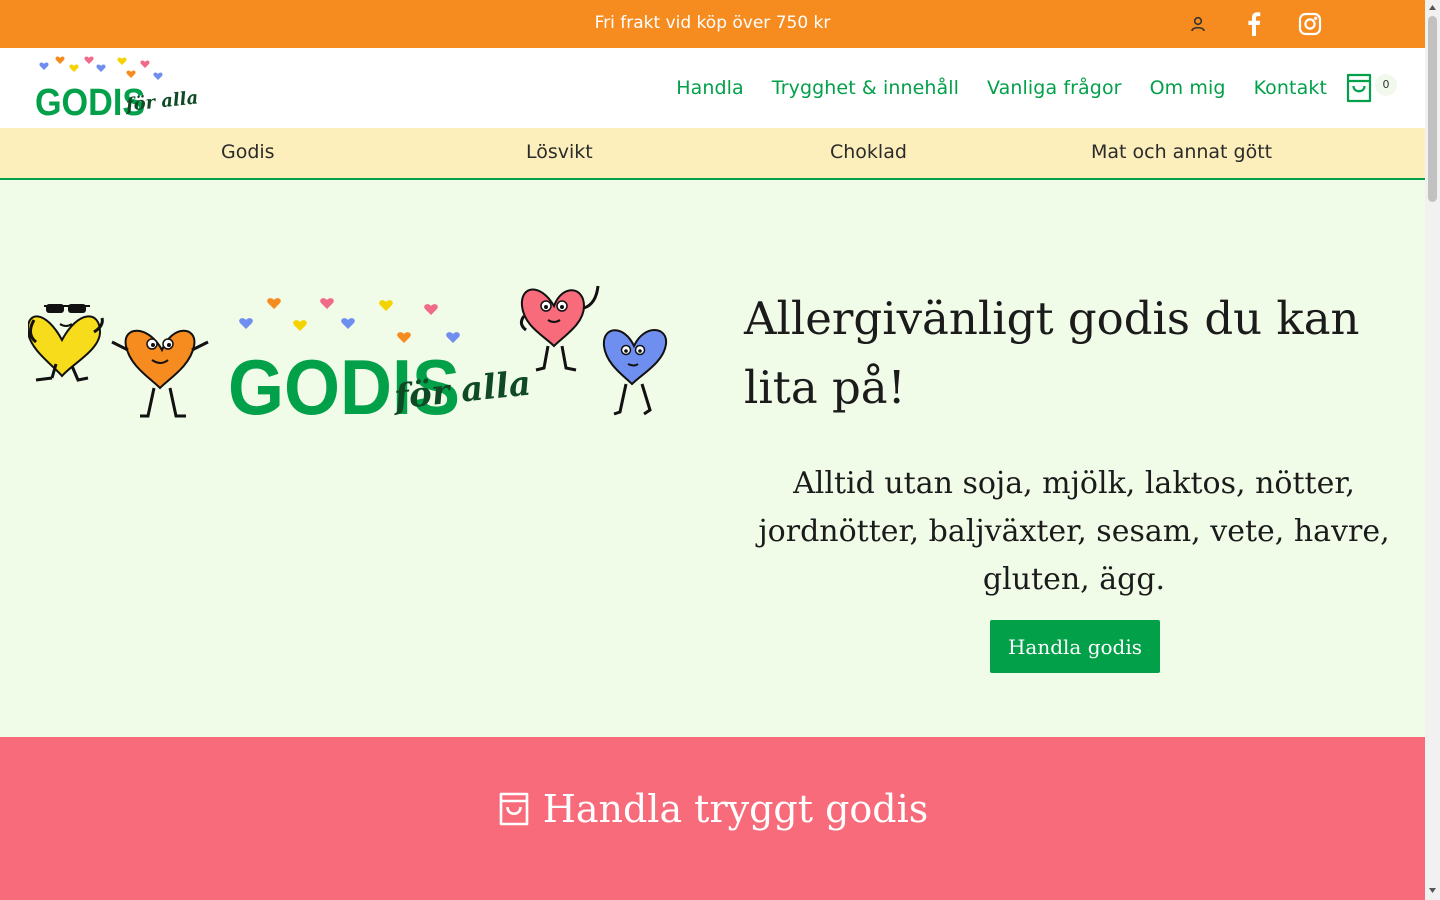 The width and height of the screenshot is (1440, 900). What do you see at coordinates (101, 68) in the screenshot?
I see `logo-hearts` at bounding box center [101, 68].